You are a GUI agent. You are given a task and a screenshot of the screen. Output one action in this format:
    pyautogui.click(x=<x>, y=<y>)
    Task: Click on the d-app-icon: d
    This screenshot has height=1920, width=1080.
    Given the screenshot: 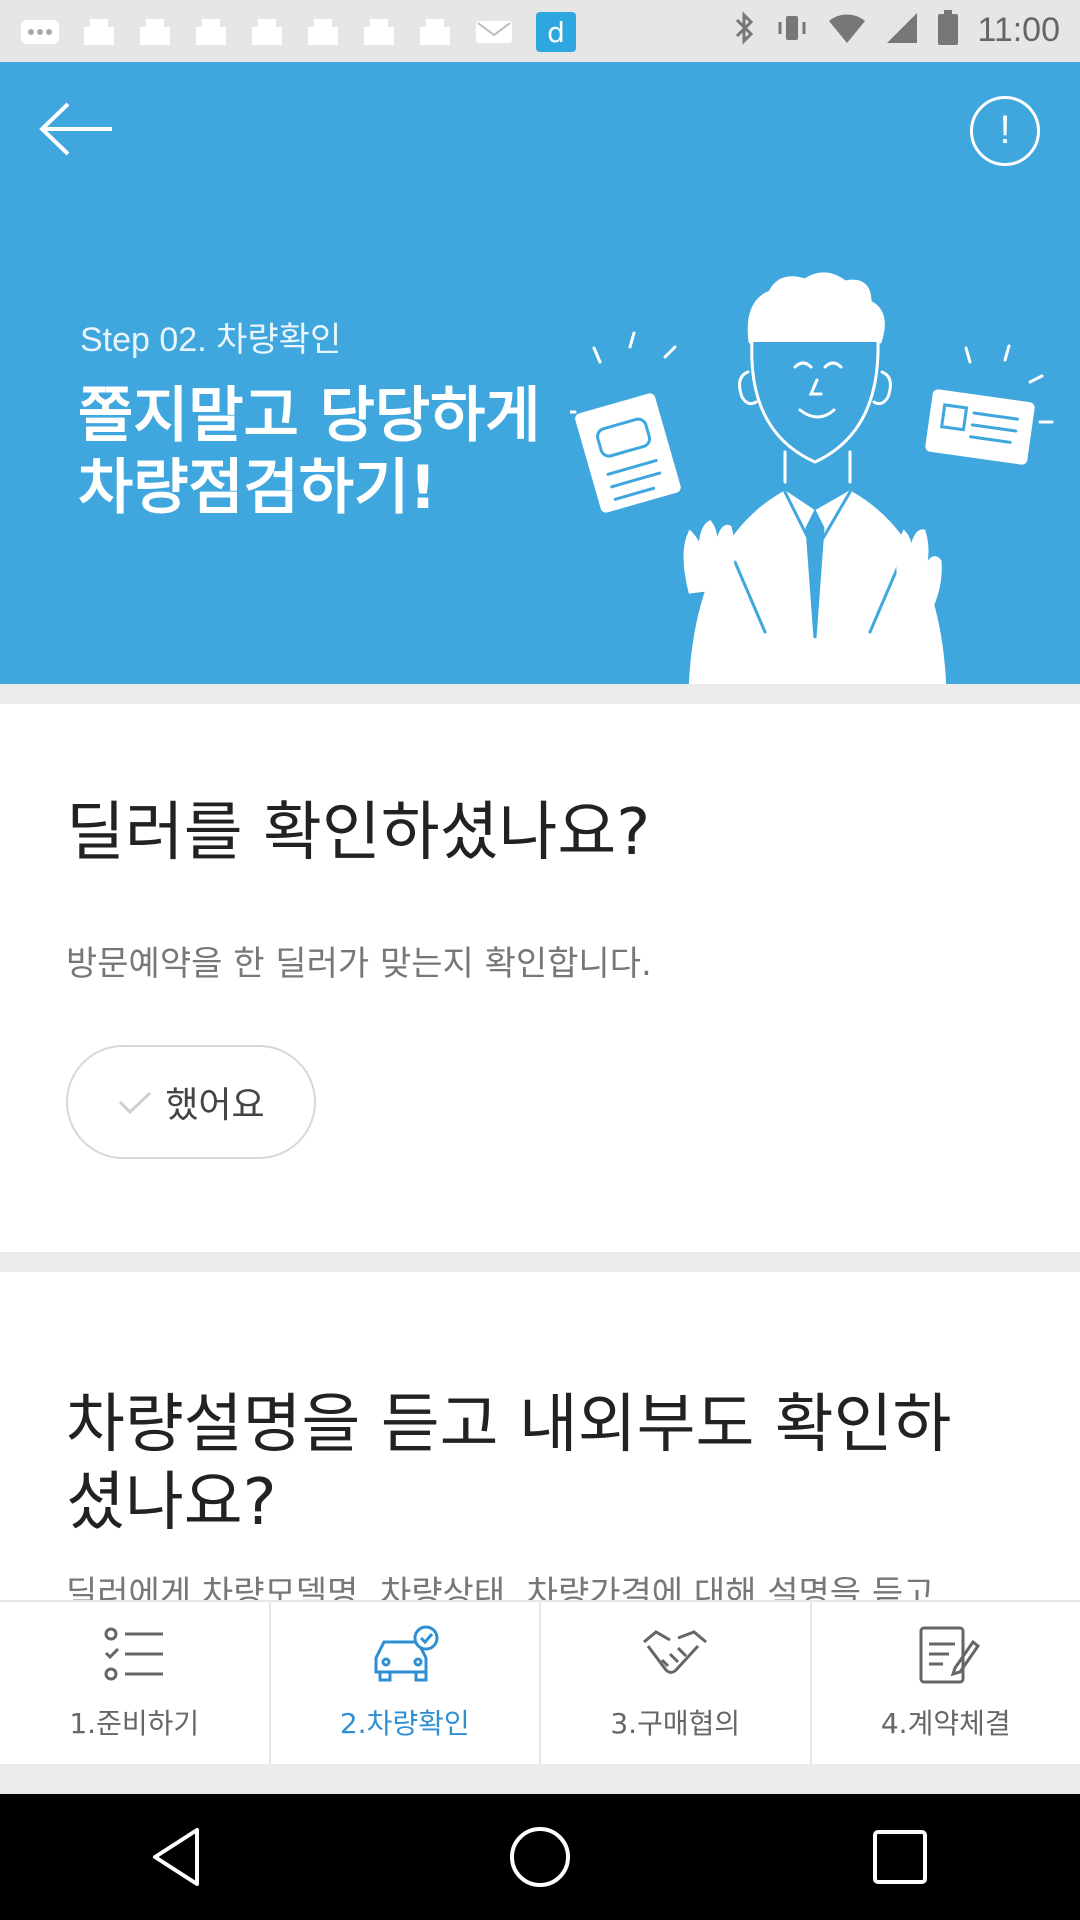 What is the action you would take?
    pyautogui.click(x=556, y=34)
    